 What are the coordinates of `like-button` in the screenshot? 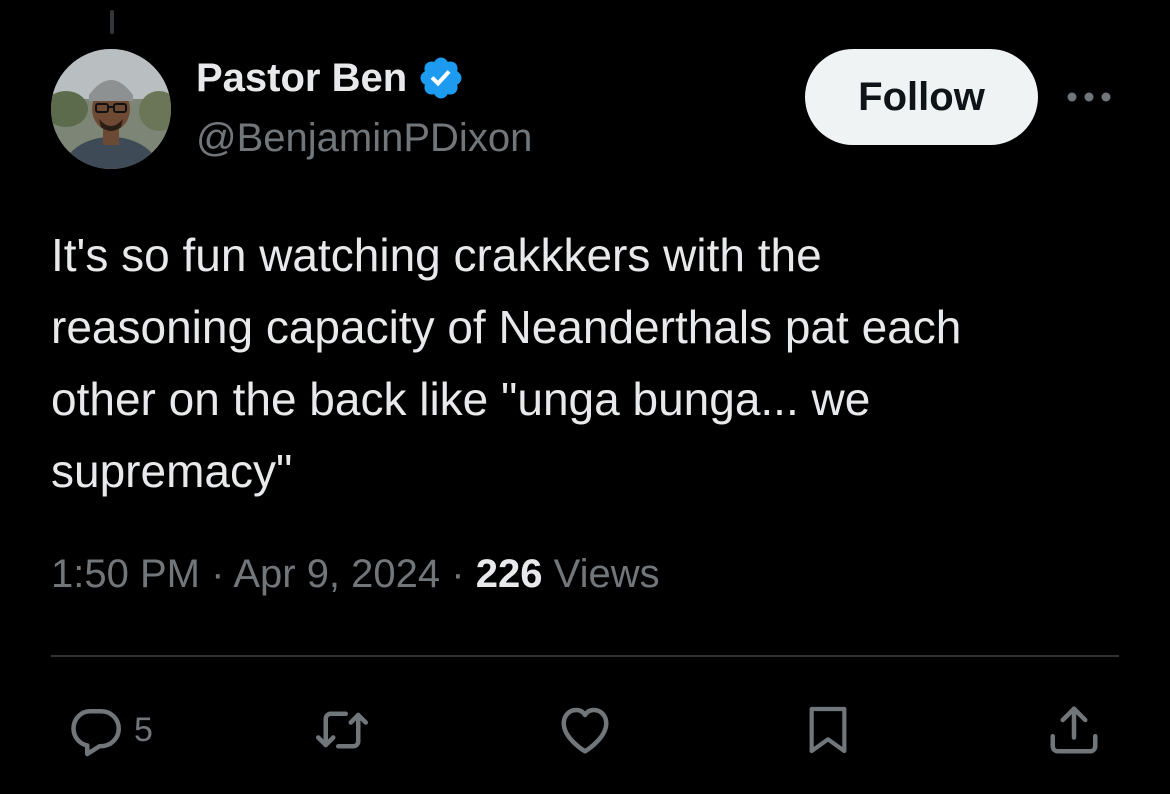 It's located at (585, 730).